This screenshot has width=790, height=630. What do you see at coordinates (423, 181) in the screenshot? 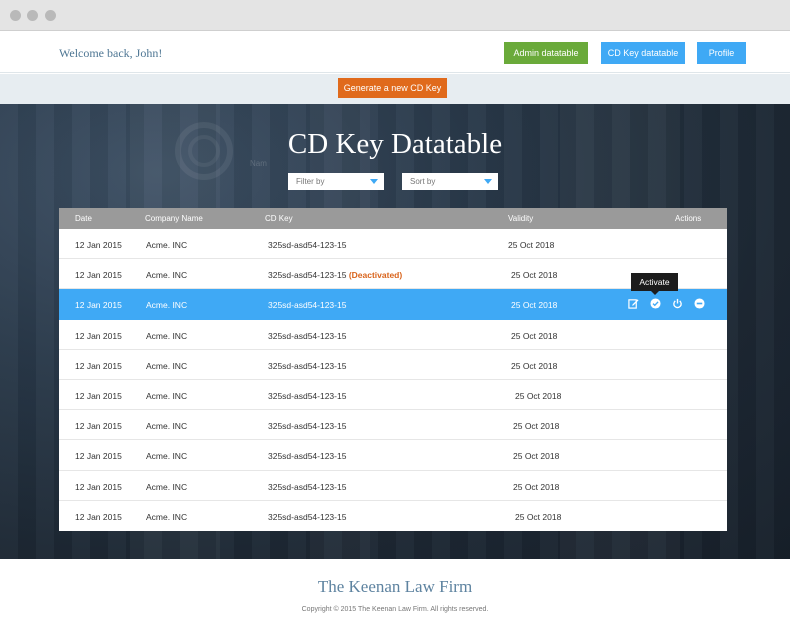
I see `sort-by-value: Sort by` at bounding box center [423, 181].